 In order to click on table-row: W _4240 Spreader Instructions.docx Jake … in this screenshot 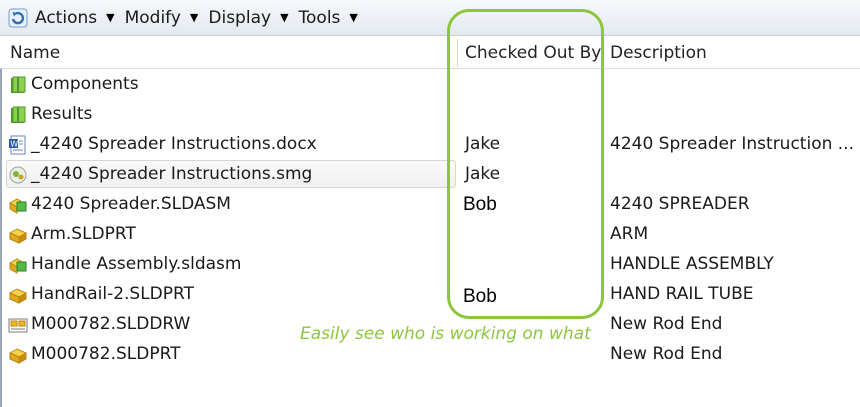, I will do `click(430, 144)`.